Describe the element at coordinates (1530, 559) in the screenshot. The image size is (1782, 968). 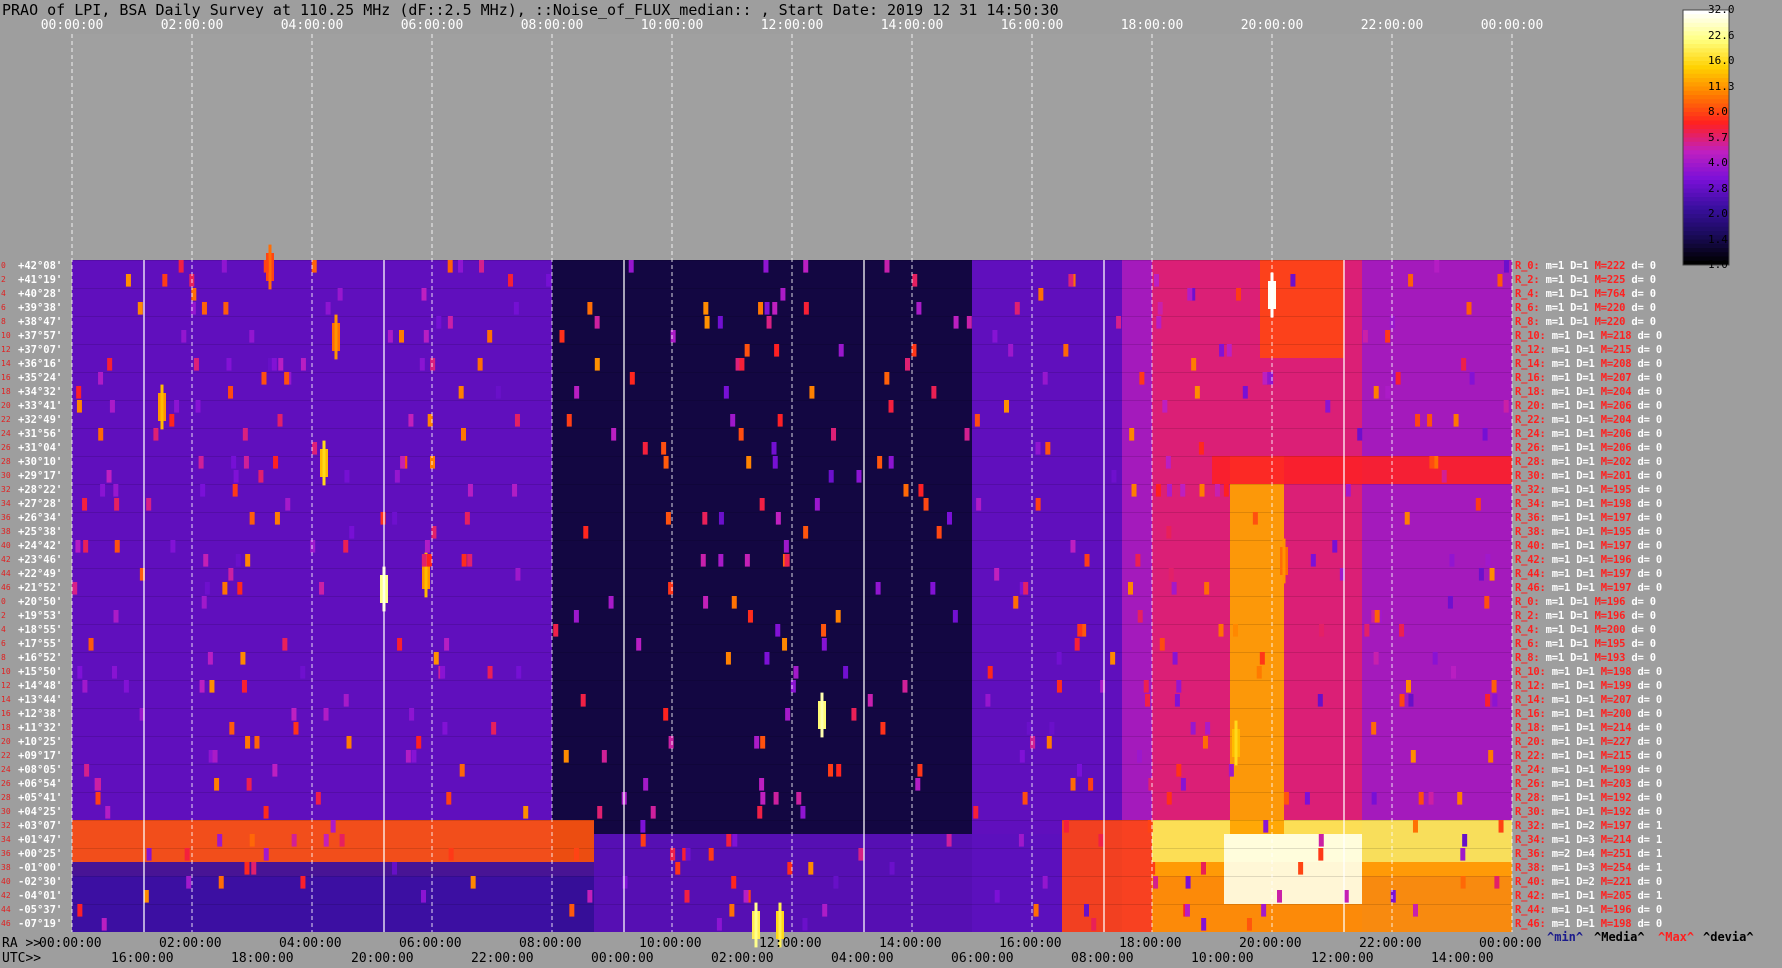
I see `row-stat-field: R_42:` at that location.